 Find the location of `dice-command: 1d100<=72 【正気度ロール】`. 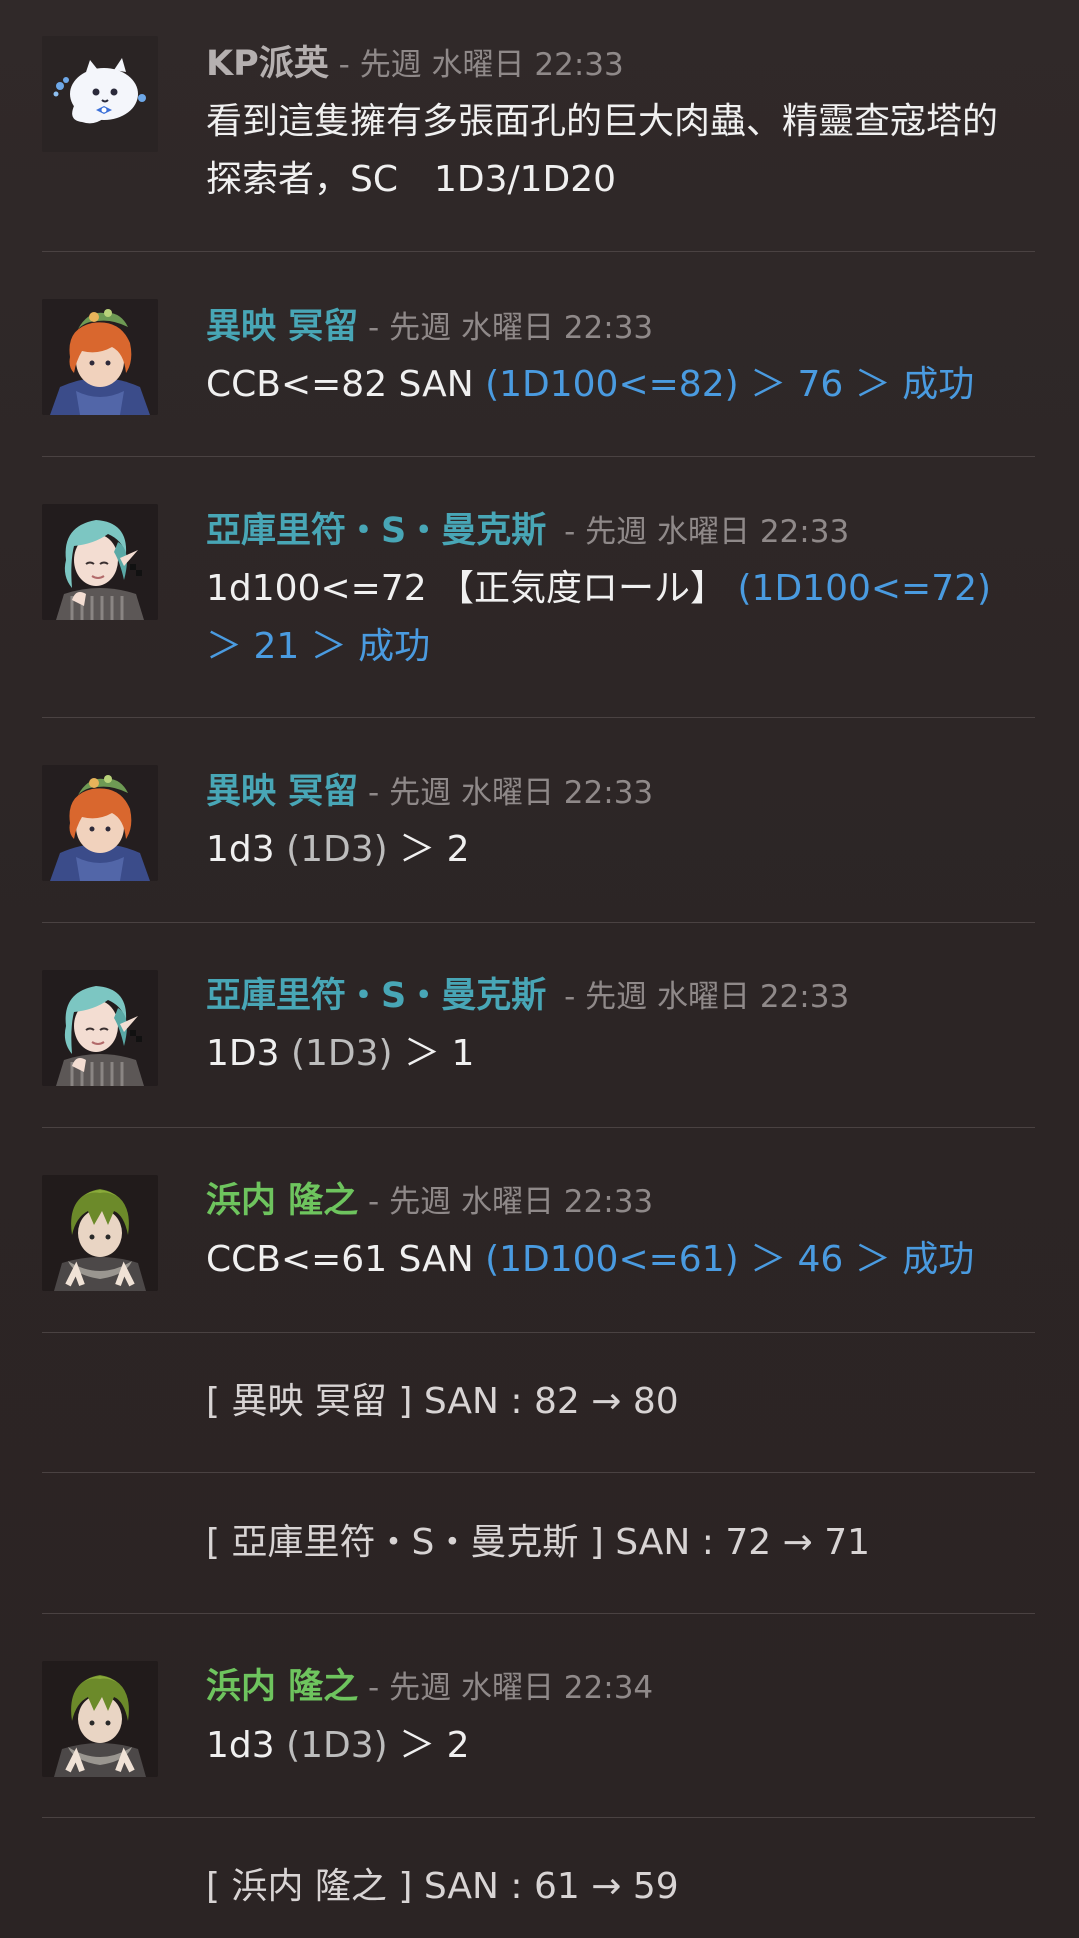

dice-command: 1d100<=72 【正気度ロール】 is located at coordinates (472, 588).